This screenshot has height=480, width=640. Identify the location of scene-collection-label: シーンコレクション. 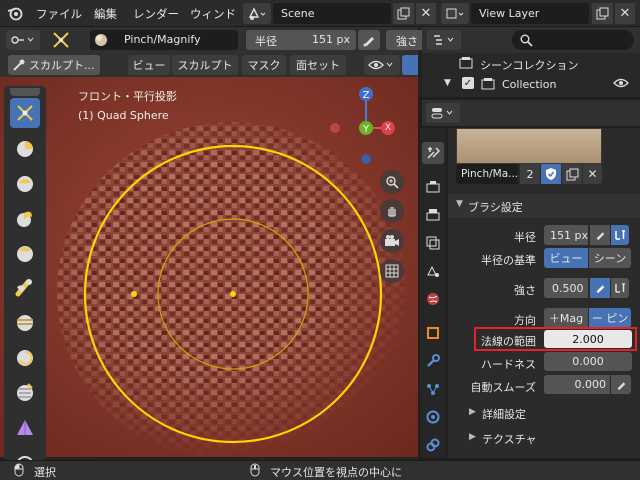
(529, 65).